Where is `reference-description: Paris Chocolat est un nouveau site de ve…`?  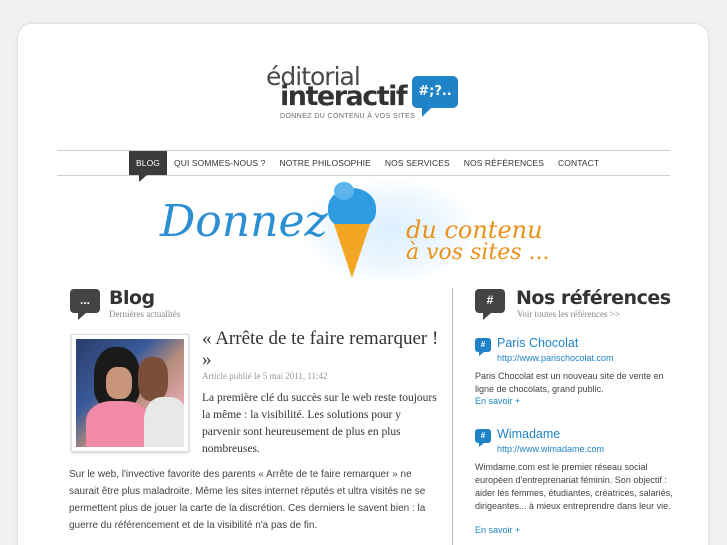 reference-description: Paris Chocolat est un nouveau site de ve… is located at coordinates (569, 382).